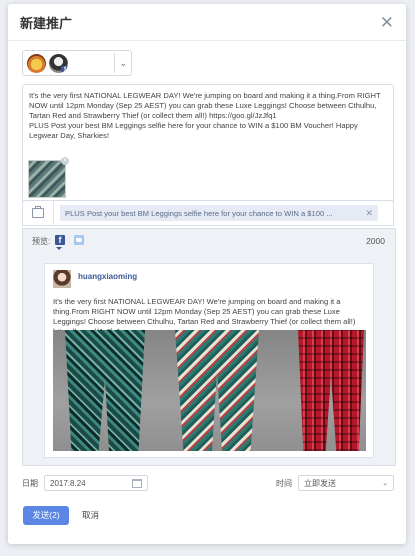  What do you see at coordinates (375, 241) in the screenshot?
I see `character-count: 2000` at bounding box center [375, 241].